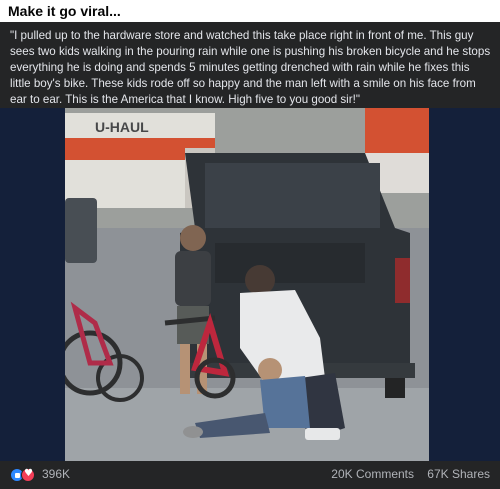 This screenshot has width=500, height=489. Describe the element at coordinates (250, 475) in the screenshot. I see `reaction-bar: 396K 20K Comments 67K Shares` at that location.